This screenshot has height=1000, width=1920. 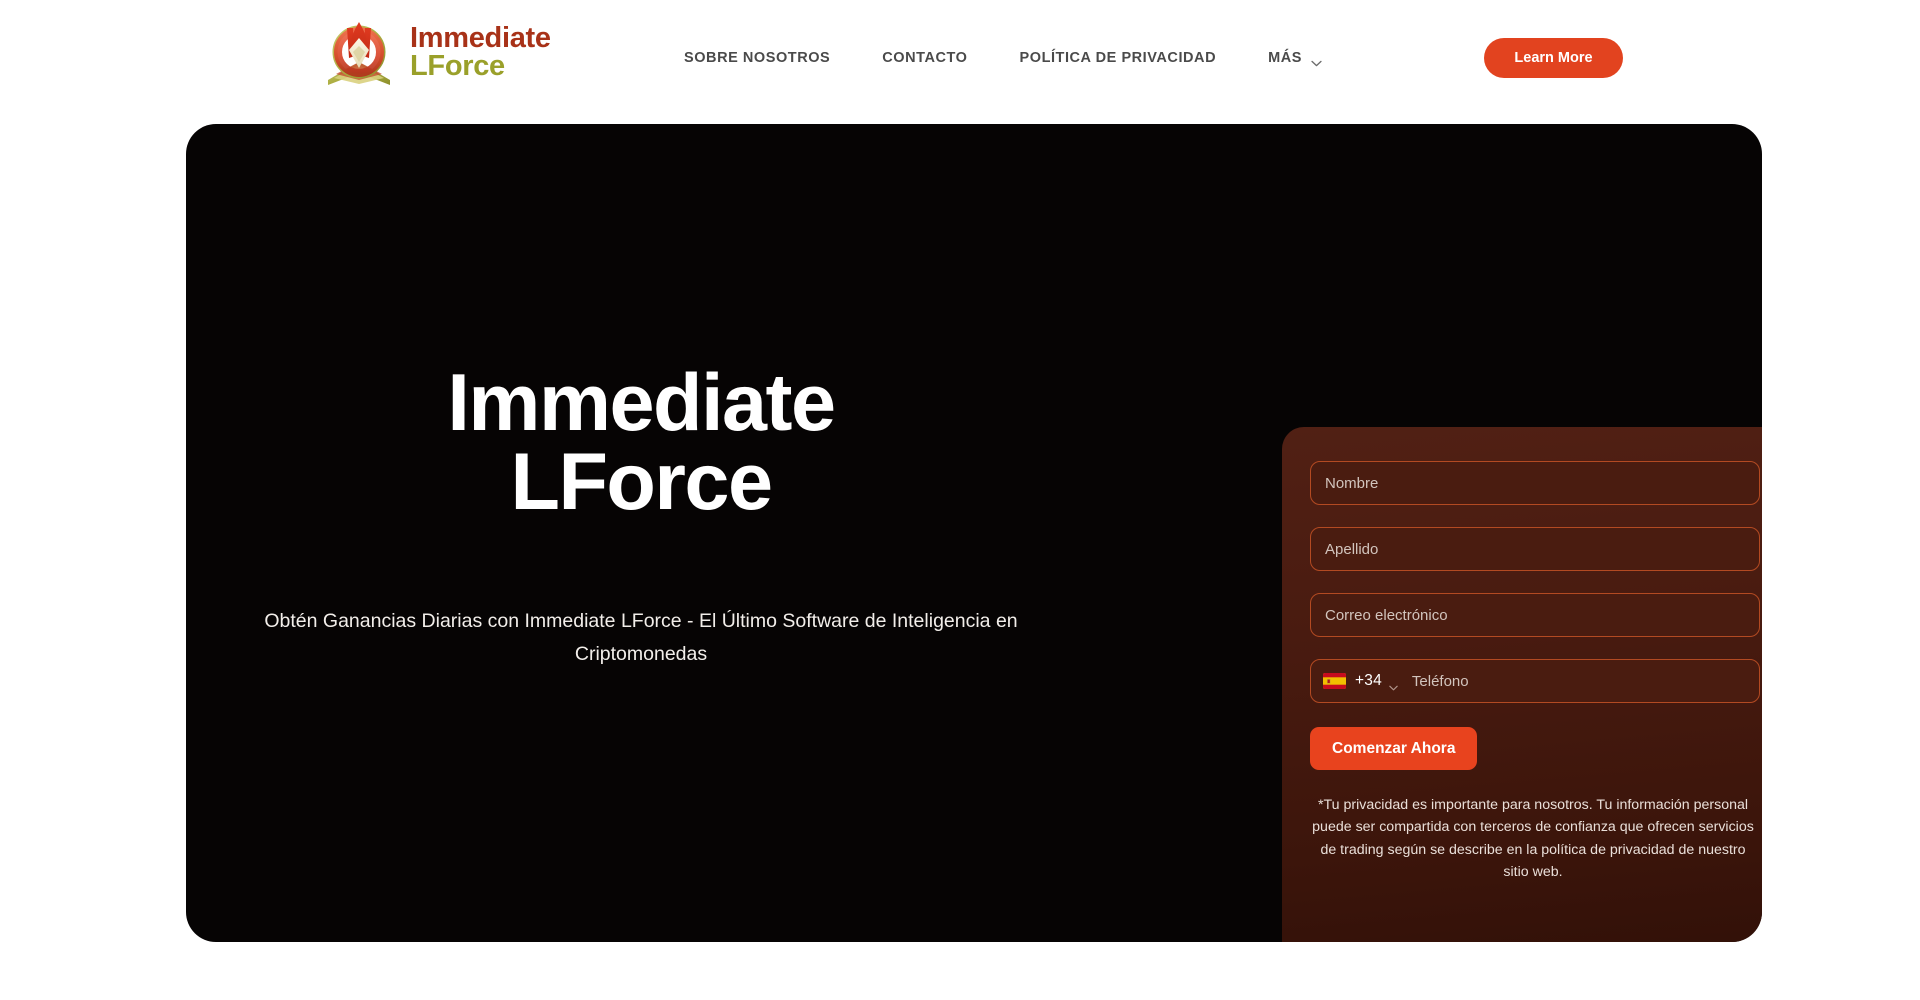 I want to click on nav-item-politica-de-privacidad: POLÍTICA DE PRIVACIDAD, so click(x=1118, y=58).